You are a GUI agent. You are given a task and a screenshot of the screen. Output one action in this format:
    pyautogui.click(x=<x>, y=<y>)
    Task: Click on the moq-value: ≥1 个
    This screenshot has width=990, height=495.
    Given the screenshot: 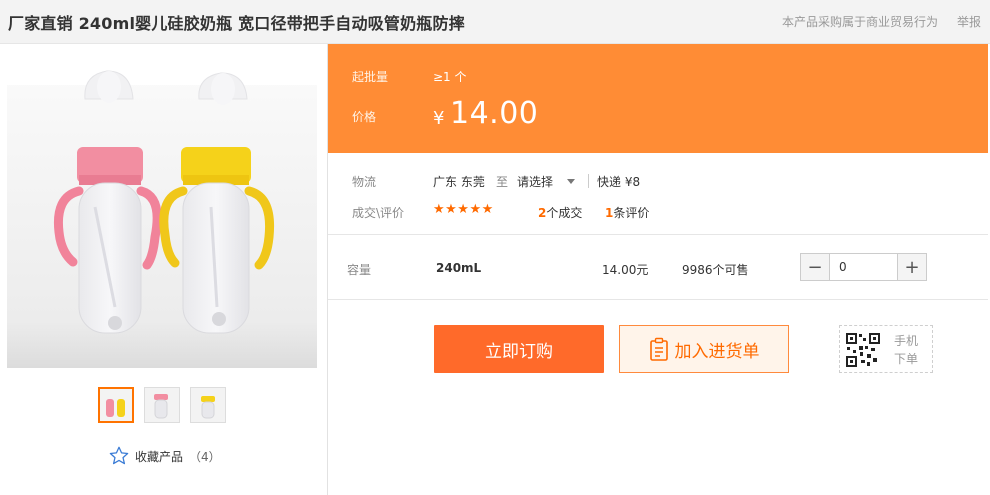 What is the action you would take?
    pyautogui.click(x=450, y=77)
    